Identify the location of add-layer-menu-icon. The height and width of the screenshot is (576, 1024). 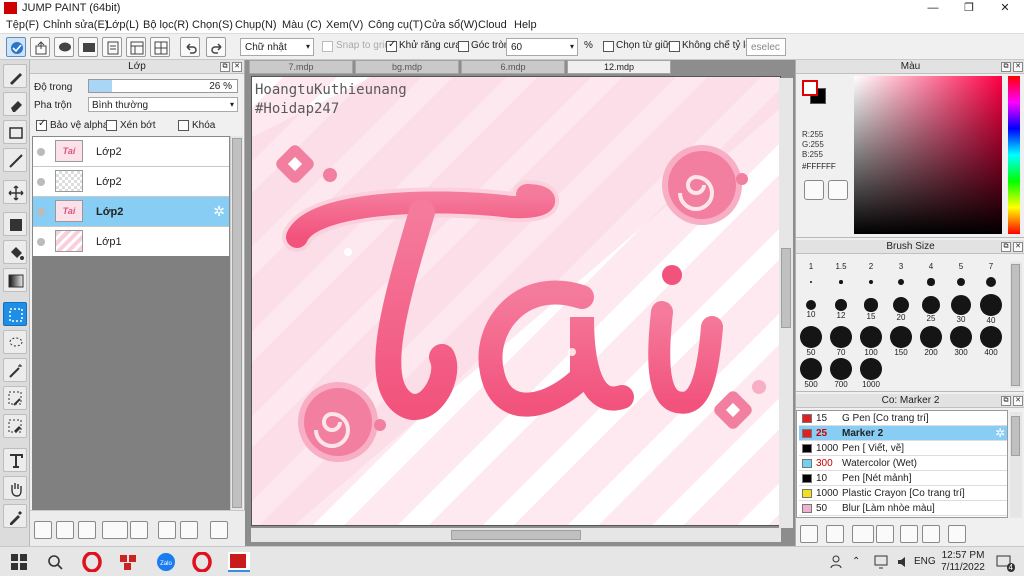
(115, 530).